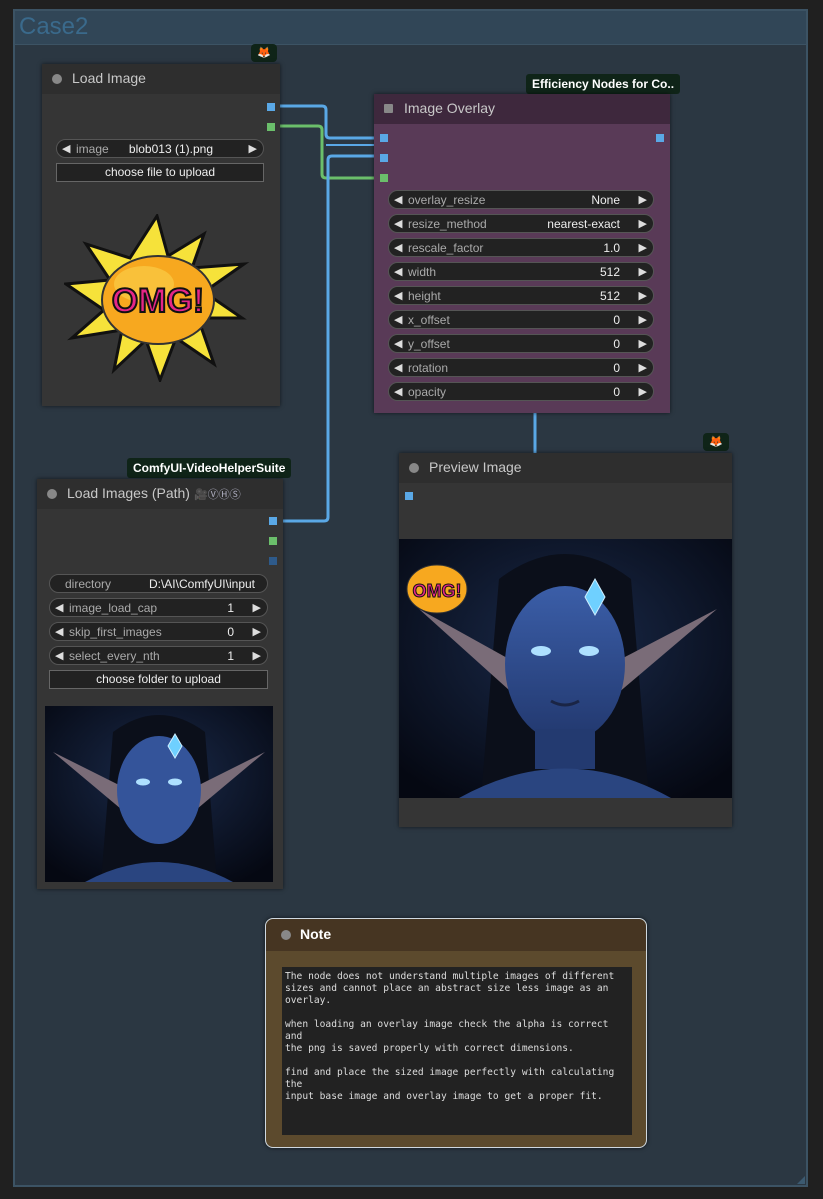 The width and height of the screenshot is (823, 1199). I want to click on widget-label: y_offset, so click(429, 344).